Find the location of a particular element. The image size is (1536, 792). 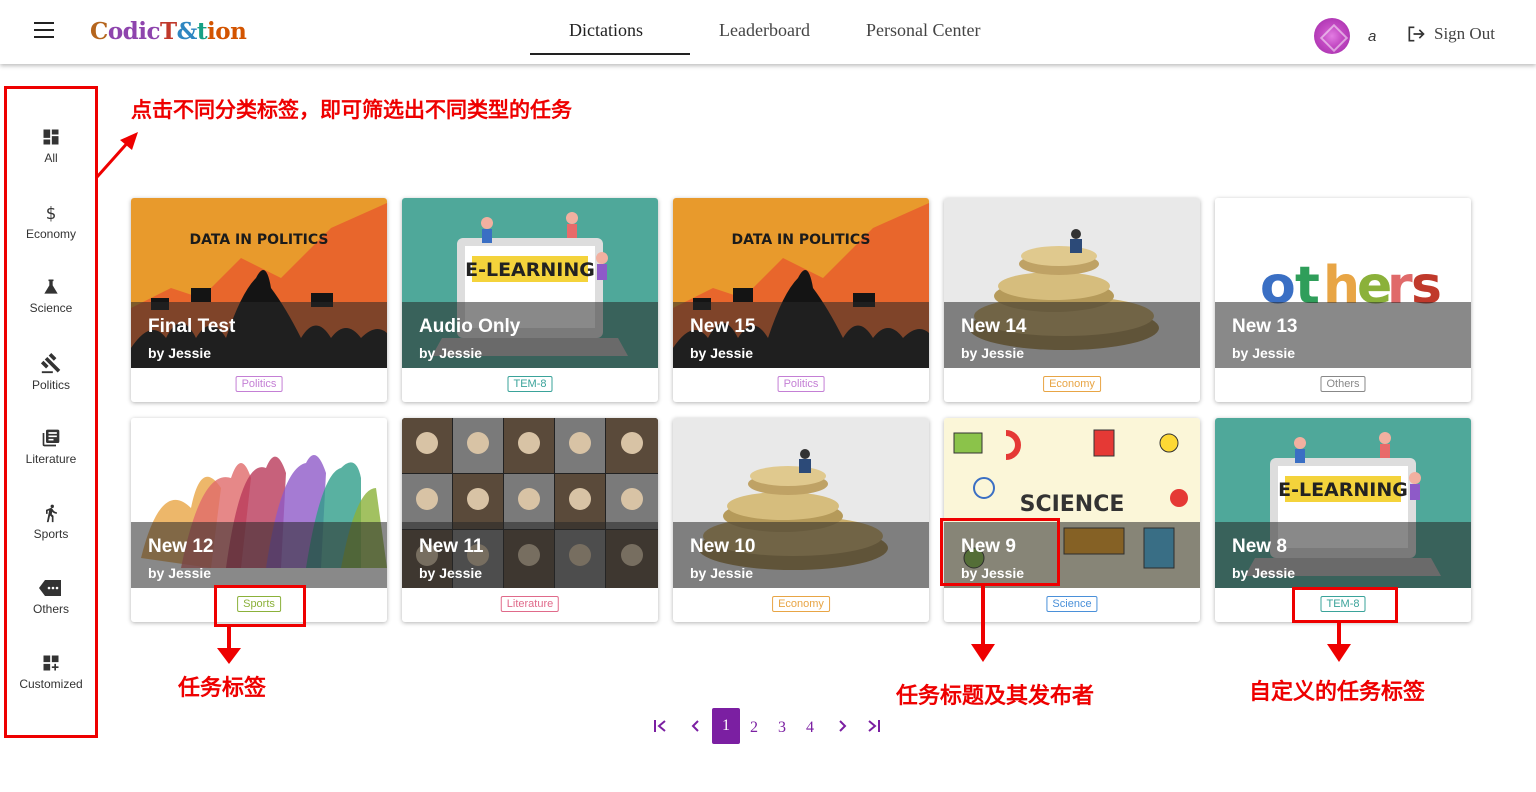

card-title: New 12 is located at coordinates (181, 546).